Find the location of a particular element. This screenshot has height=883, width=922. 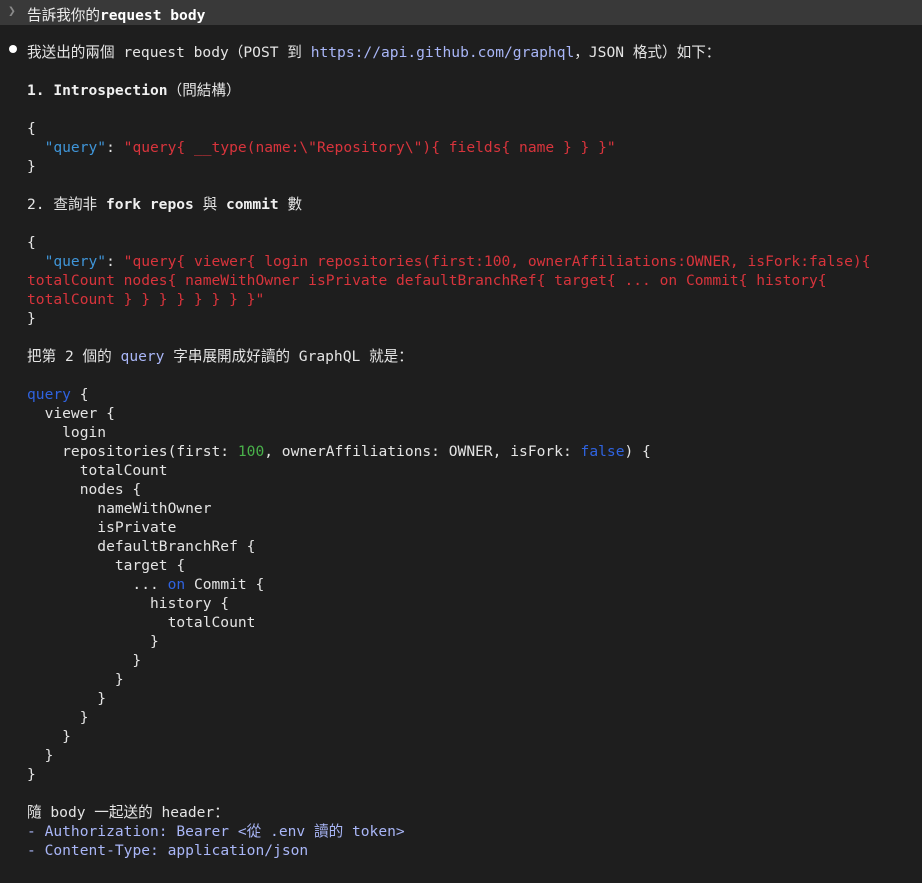

json2-value-line-3: totalCount } } } } } } } }" is located at coordinates (146, 299).